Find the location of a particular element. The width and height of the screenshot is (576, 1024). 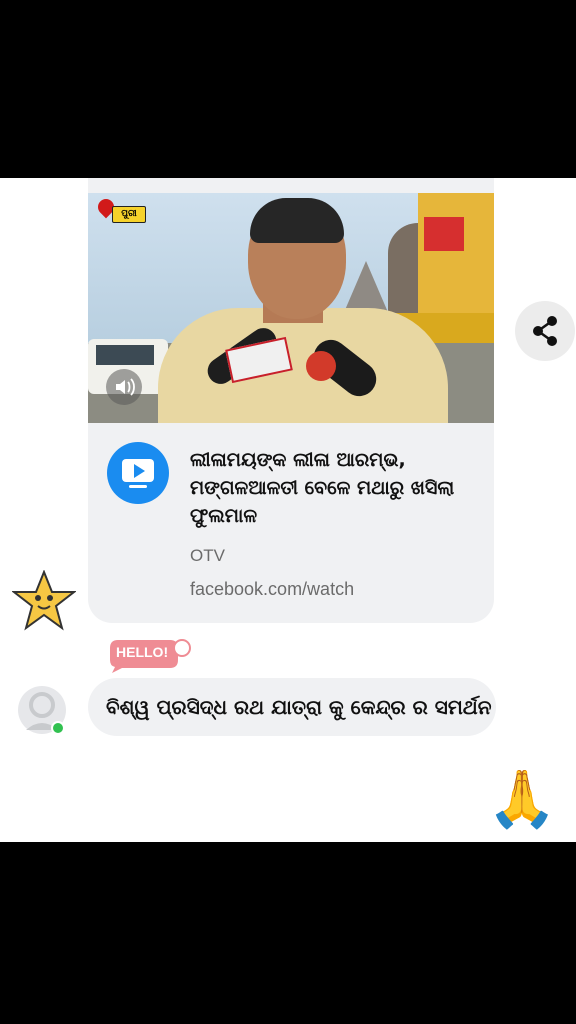

online-status-dot is located at coordinates (58, 728).